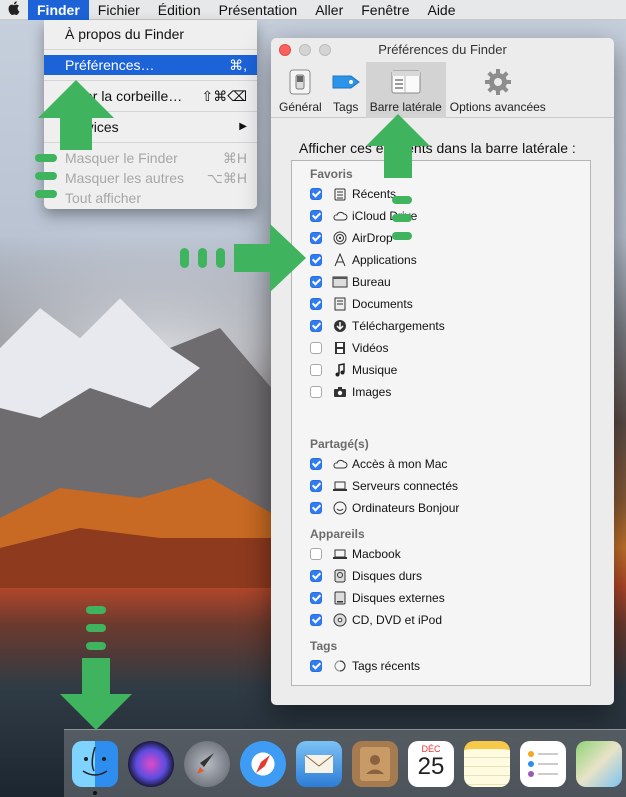 The width and height of the screenshot is (626, 797). I want to click on menu-item-hide-others: Masquer les autres ⌥⌘H, so click(150, 178).